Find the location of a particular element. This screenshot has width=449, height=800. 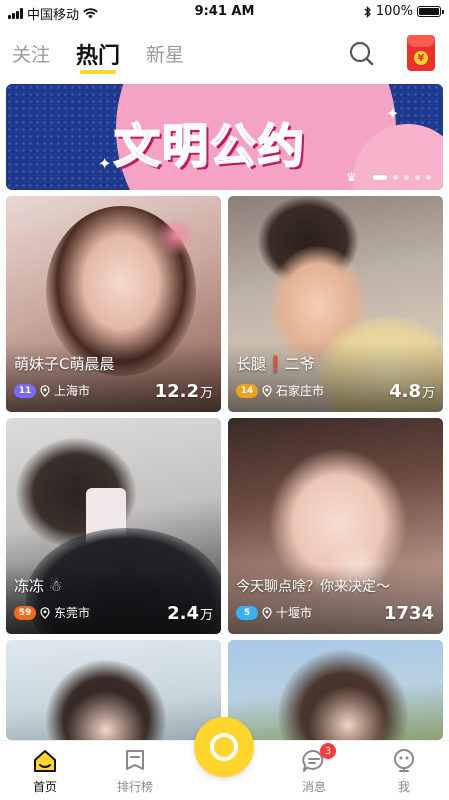

streamer-name: 萌妹子C萌晨晨 is located at coordinates (64, 364).